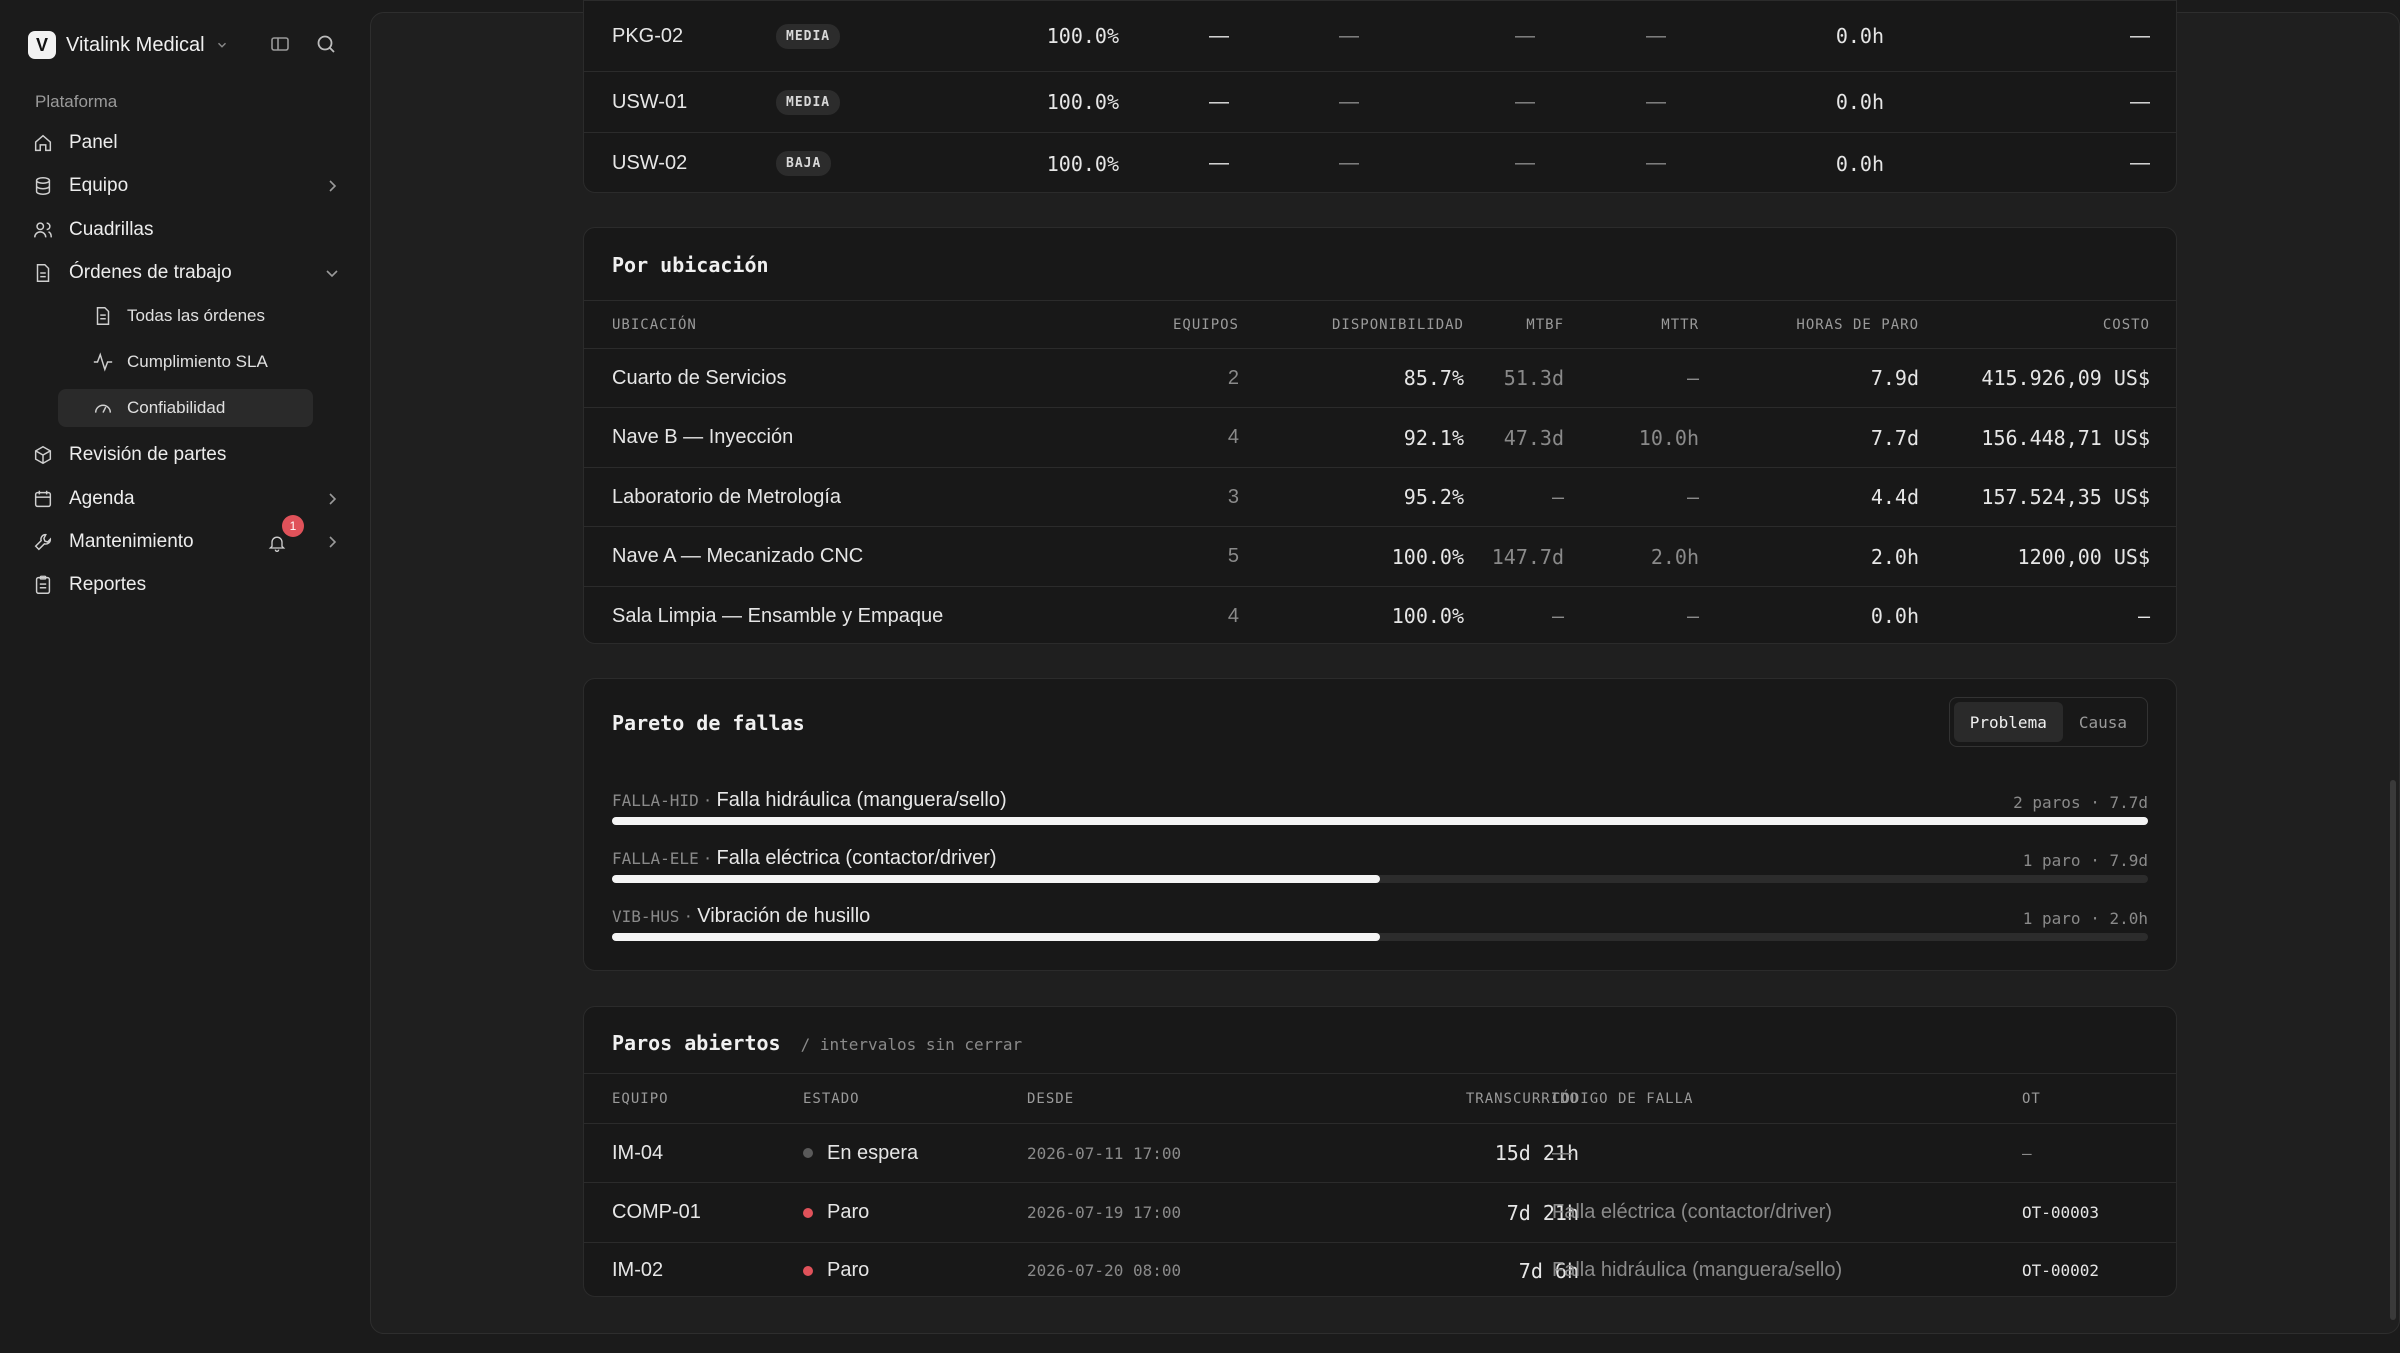  I want to click on equipment-name: IM-02, so click(638, 1270).